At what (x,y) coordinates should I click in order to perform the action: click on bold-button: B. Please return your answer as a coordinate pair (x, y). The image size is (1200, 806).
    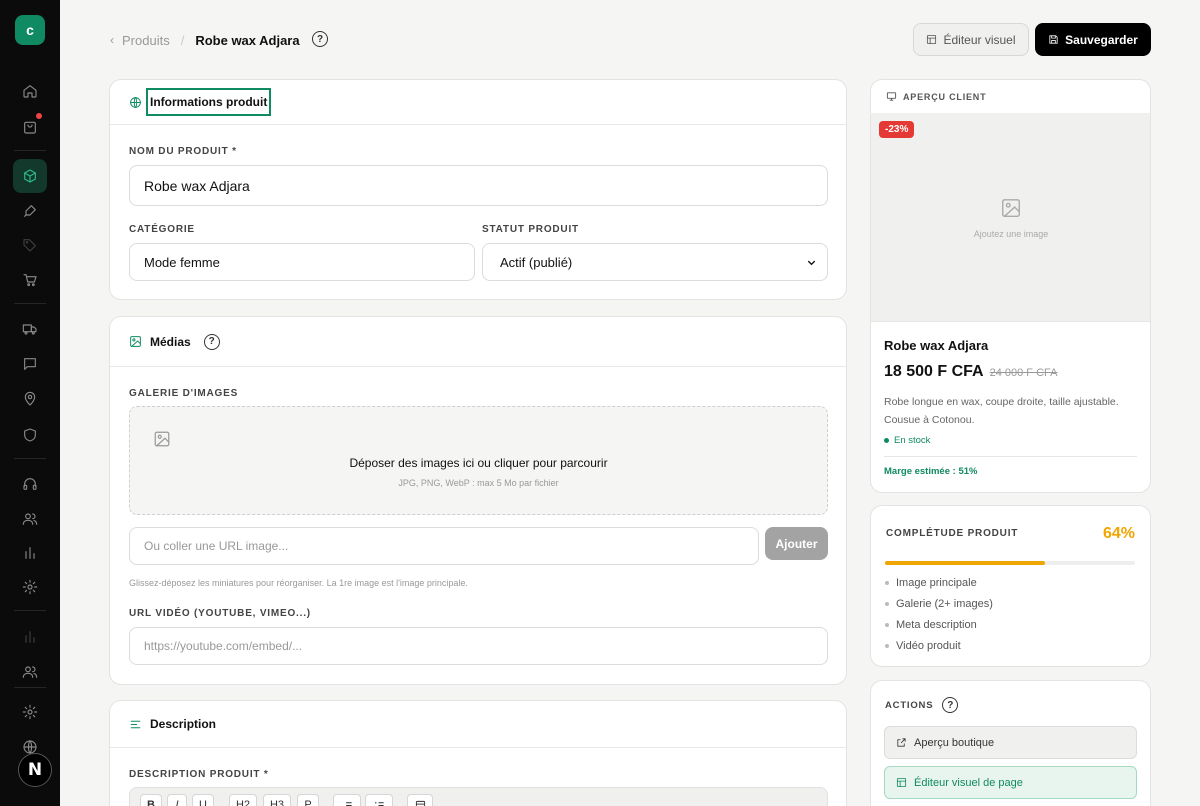
    Looking at the image, I should click on (151, 800).